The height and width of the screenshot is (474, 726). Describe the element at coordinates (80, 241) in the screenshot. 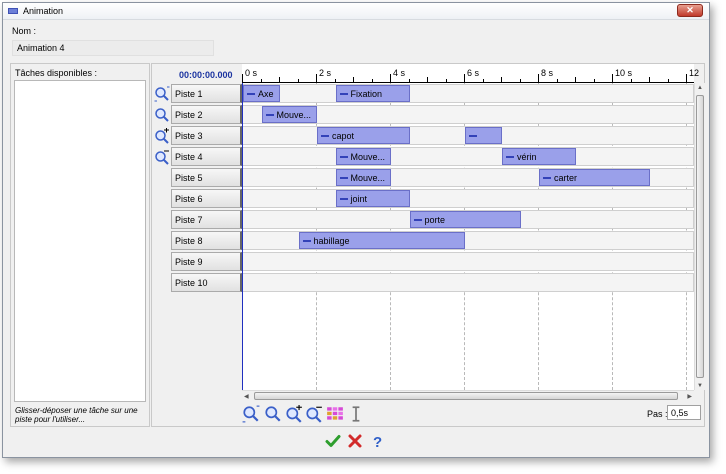

I see `tasks-list` at that location.